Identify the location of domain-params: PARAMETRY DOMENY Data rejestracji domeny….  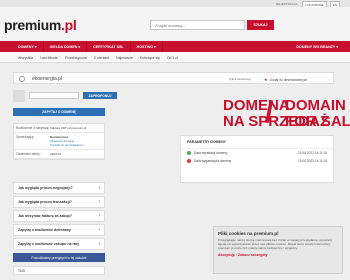
(257, 159).